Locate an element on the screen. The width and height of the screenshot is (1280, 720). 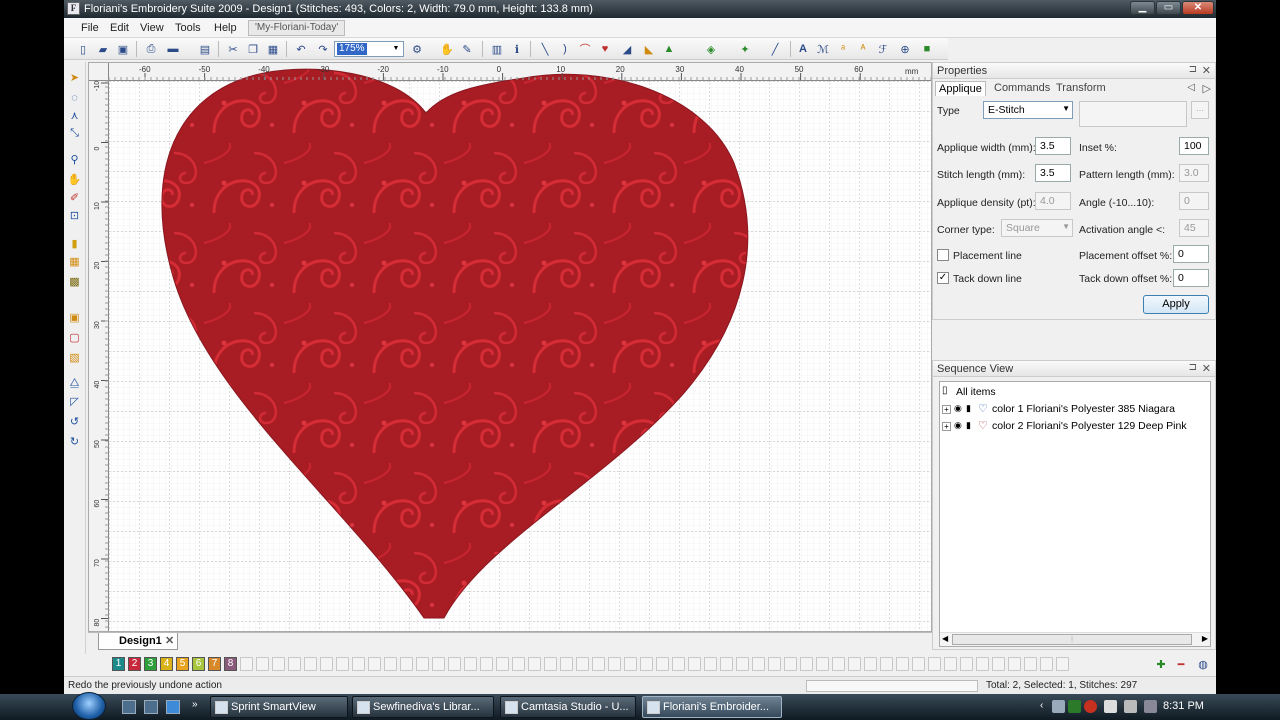
mirror-icon: ⧋ is located at coordinates (74, 383).